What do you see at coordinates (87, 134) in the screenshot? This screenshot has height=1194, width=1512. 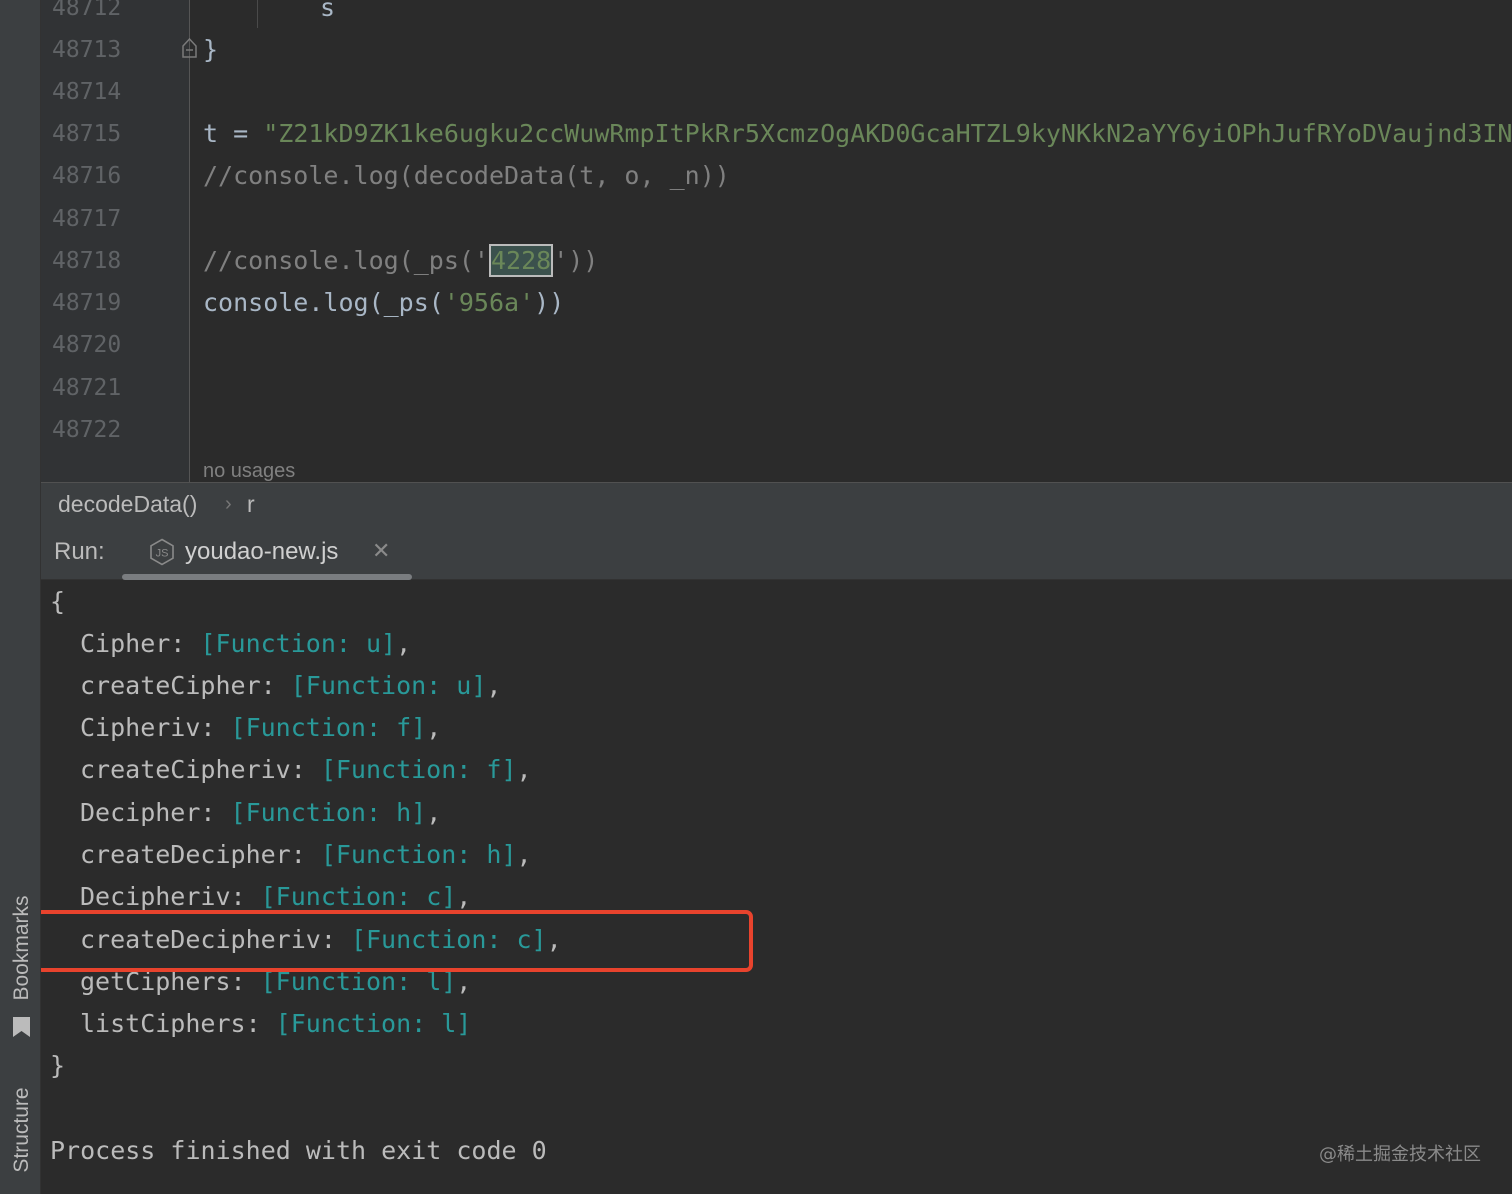 I see `line-number: 48715` at bounding box center [87, 134].